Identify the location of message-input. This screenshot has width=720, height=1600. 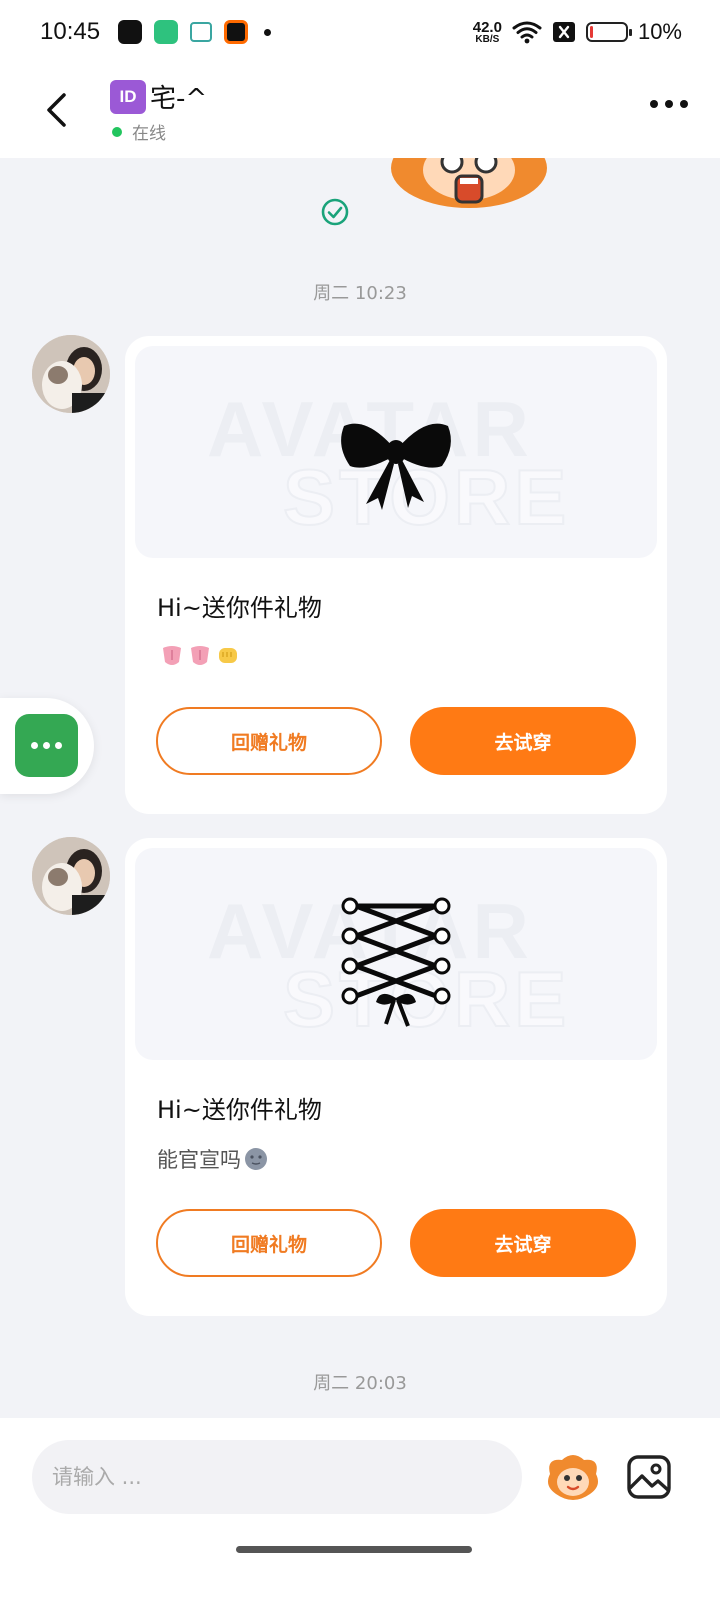
(277, 1477).